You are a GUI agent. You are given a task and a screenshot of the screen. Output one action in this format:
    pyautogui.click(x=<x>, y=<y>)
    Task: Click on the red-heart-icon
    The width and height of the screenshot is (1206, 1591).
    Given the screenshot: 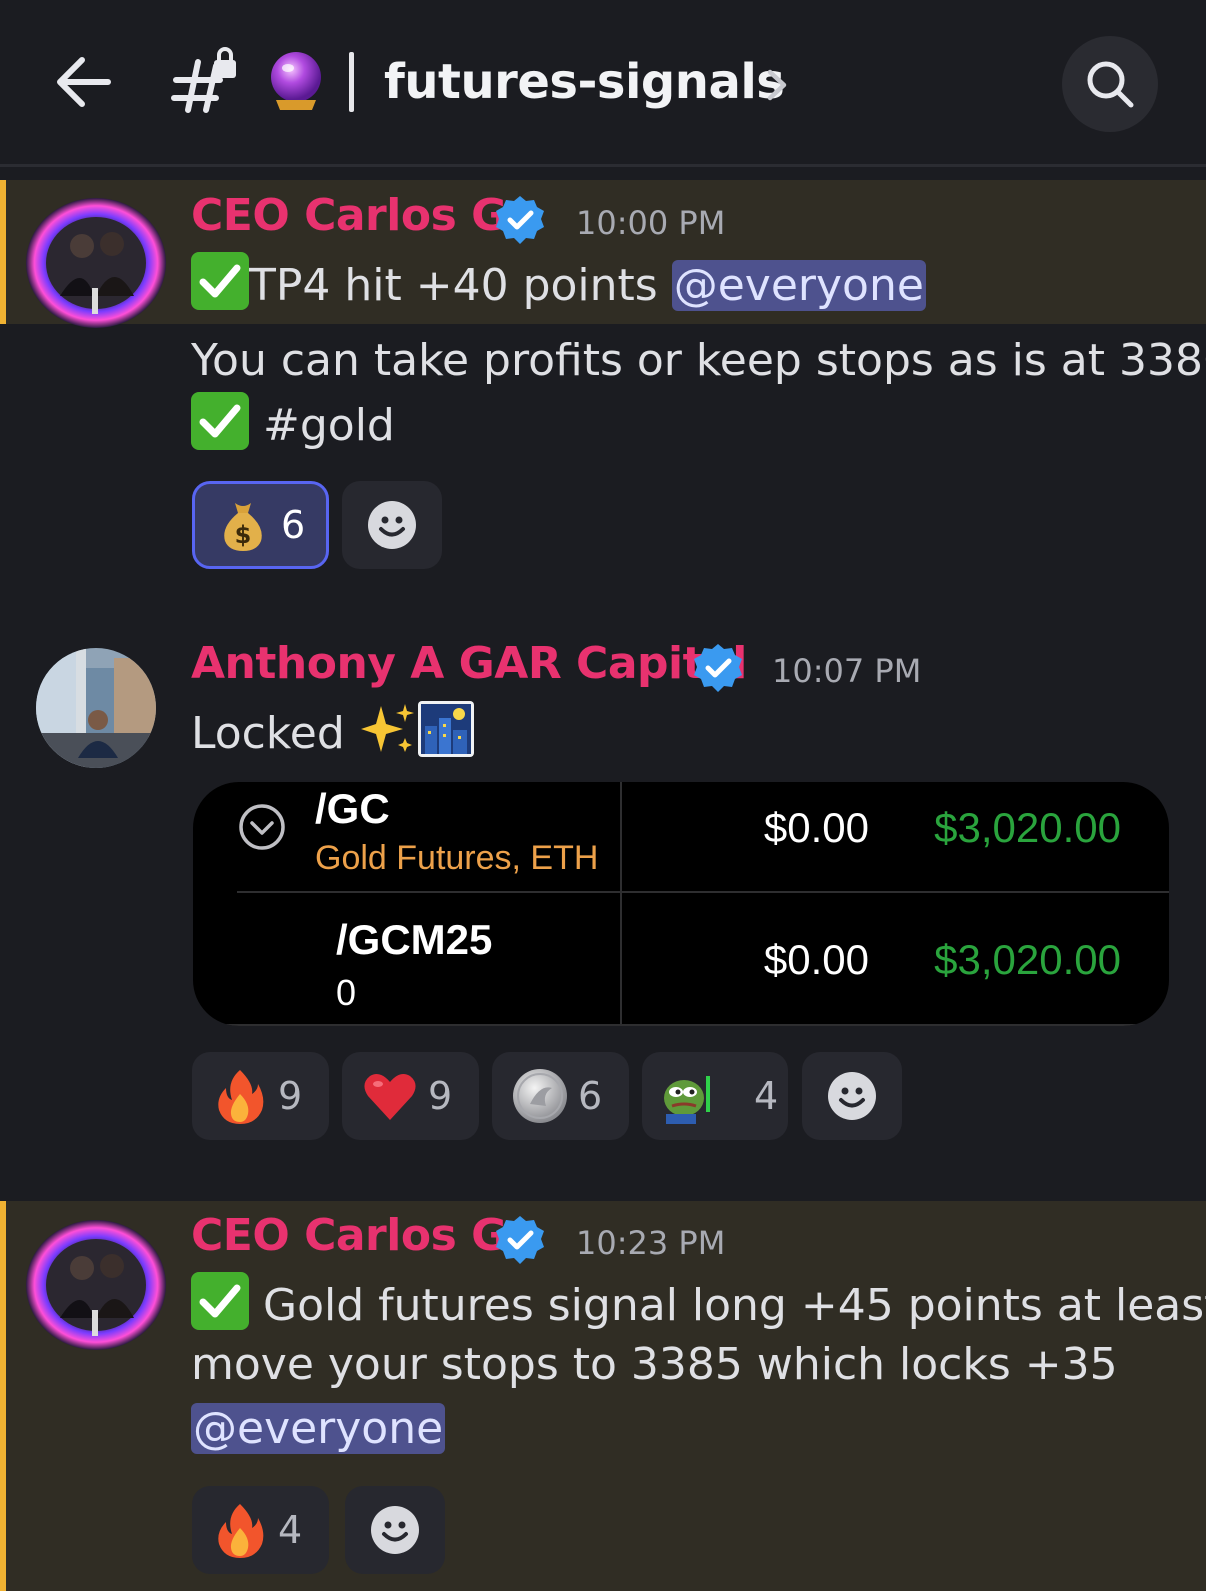 What is the action you would take?
    pyautogui.click(x=390, y=1097)
    